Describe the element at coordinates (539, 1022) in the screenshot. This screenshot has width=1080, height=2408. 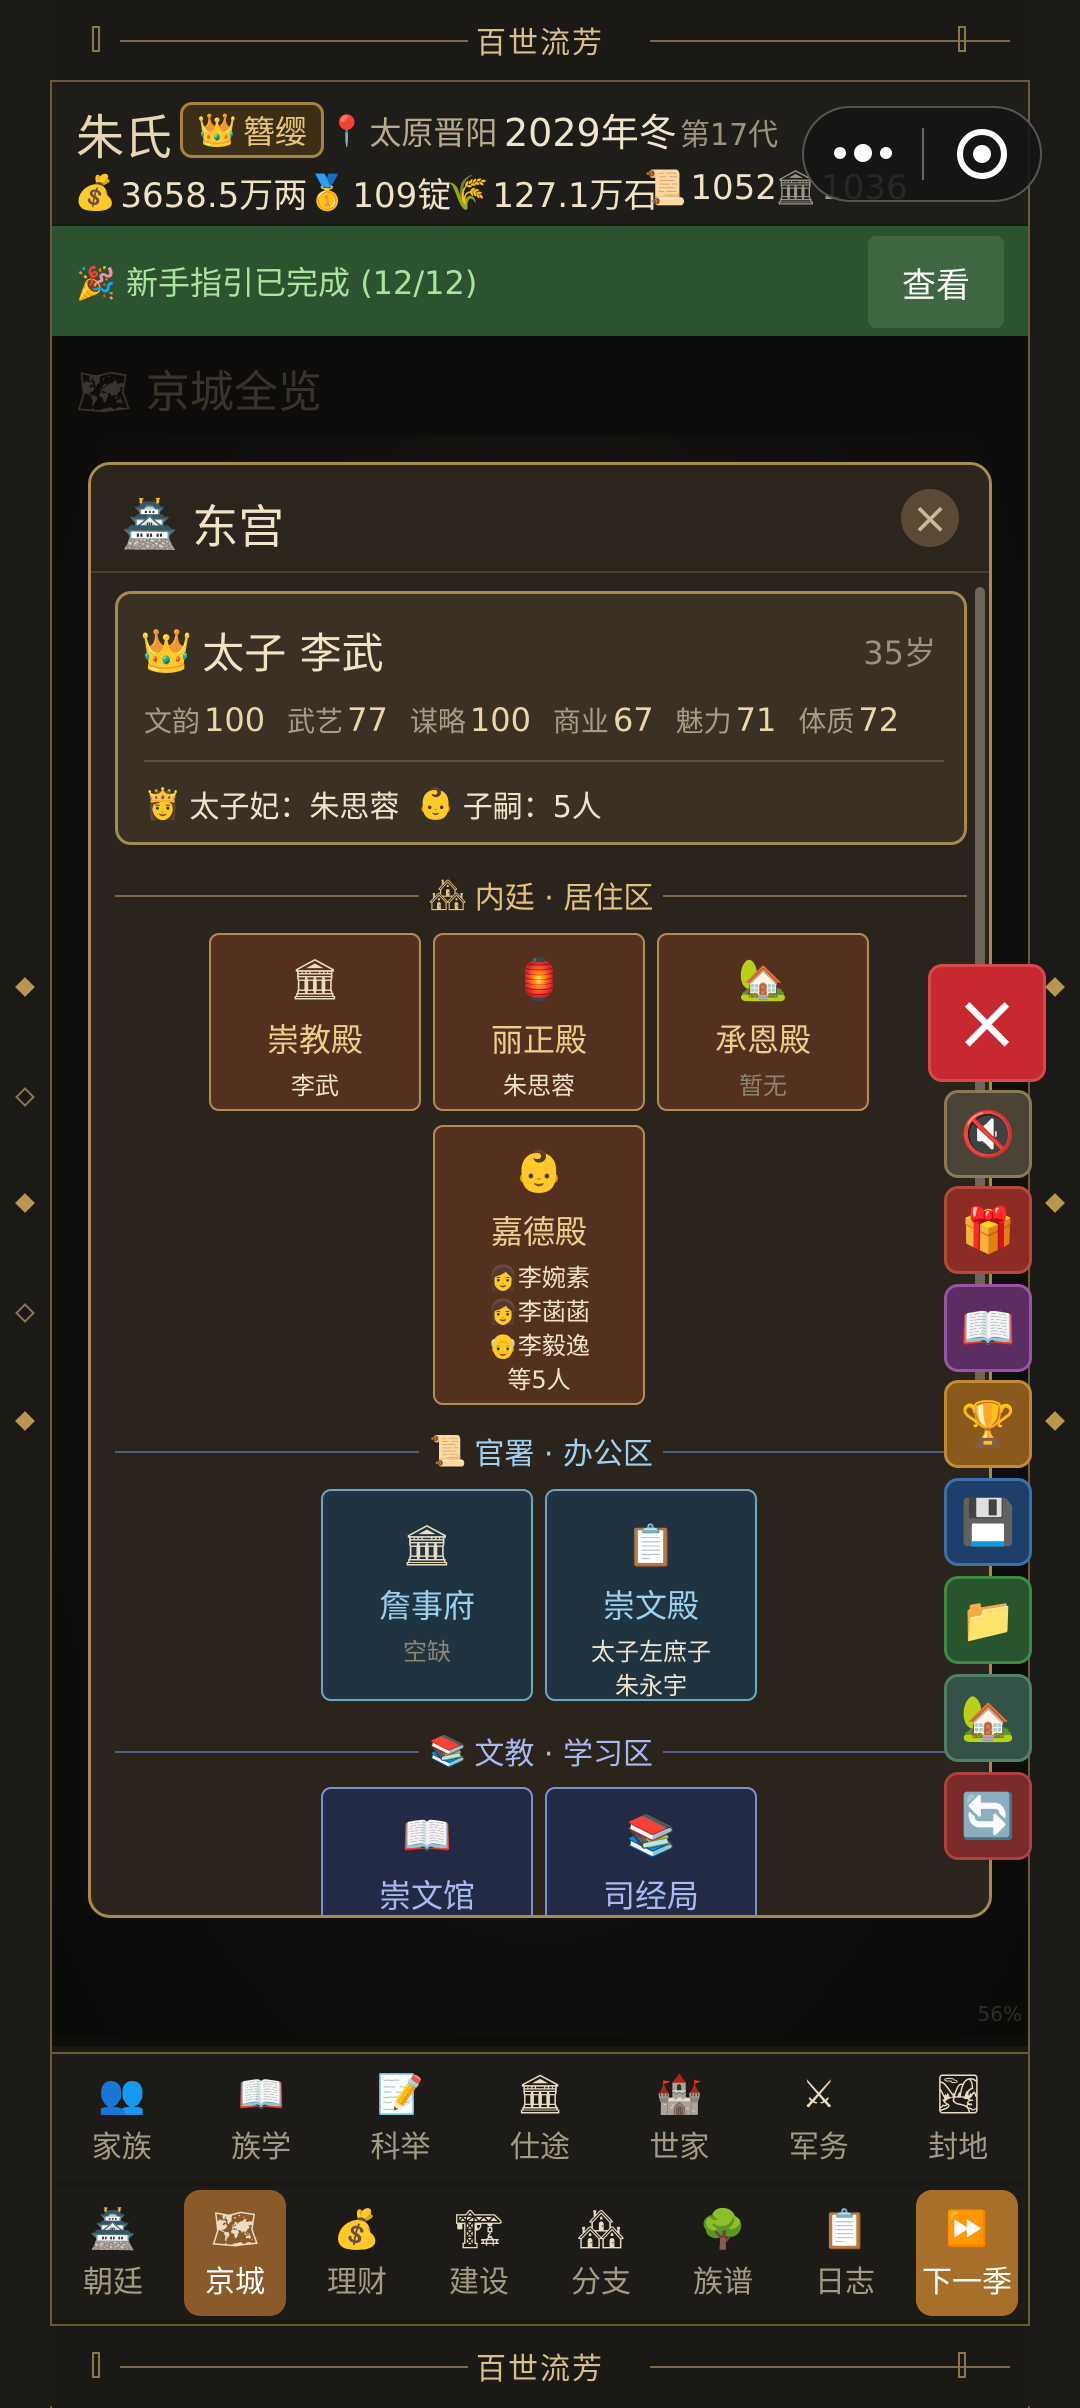
I see `hall-lizheng: 🏮 丽正殿 朱思蓉` at that location.